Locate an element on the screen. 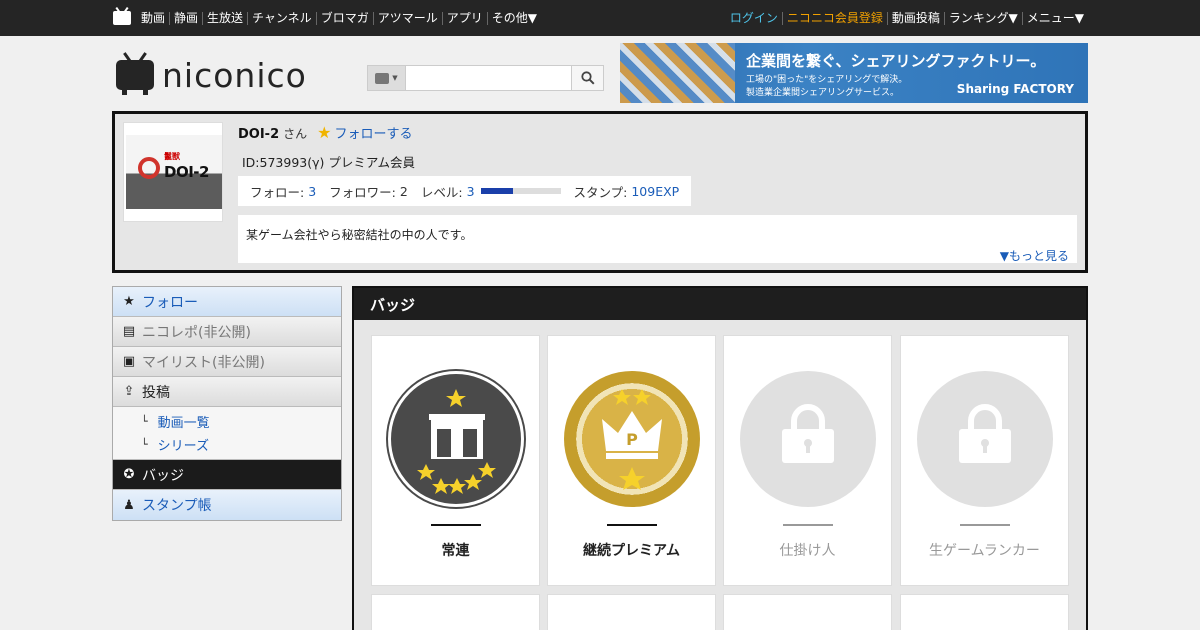 The width and height of the screenshot is (1200, 630). search-type-dropdown: ▼ is located at coordinates (387, 78).